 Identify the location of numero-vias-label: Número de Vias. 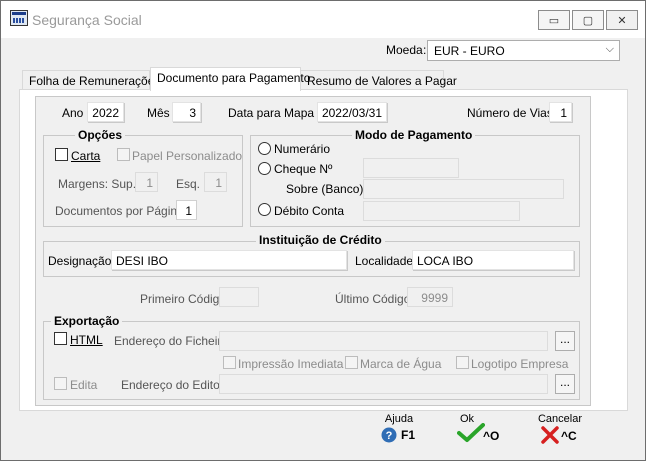
(510, 113).